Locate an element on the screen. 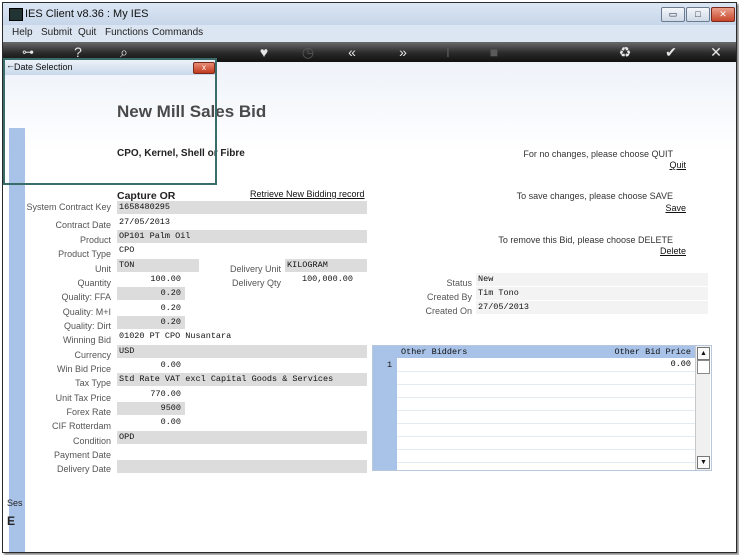 Image resolution: width=739 pixels, height=555 pixels. field-delivery-unit: KILOGRAM is located at coordinates (326, 265).